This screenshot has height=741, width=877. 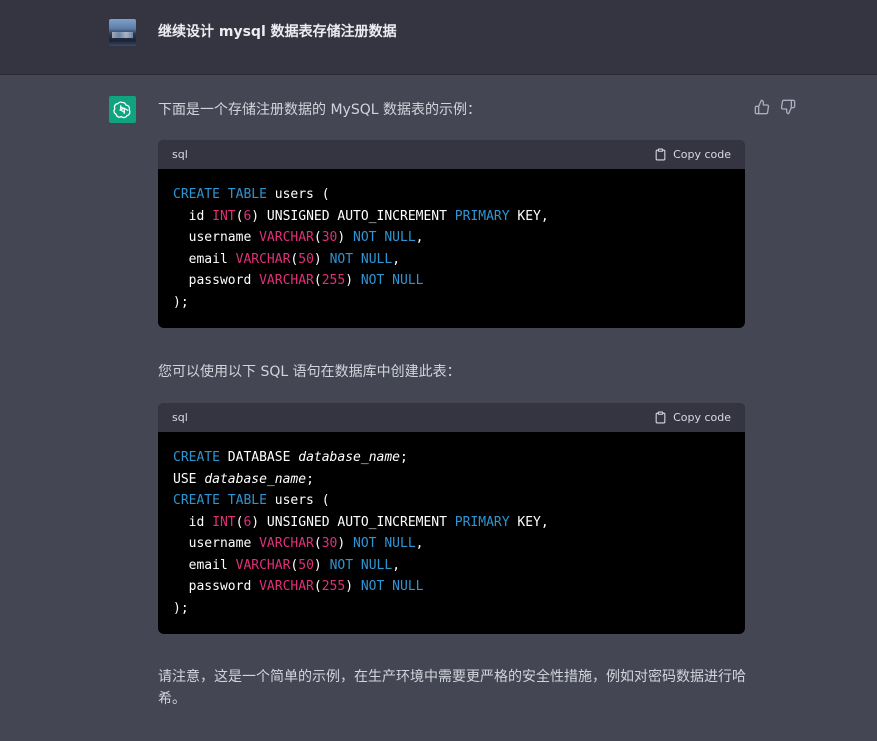 What do you see at coordinates (196, 457) in the screenshot?
I see `code-token: CREATE` at bounding box center [196, 457].